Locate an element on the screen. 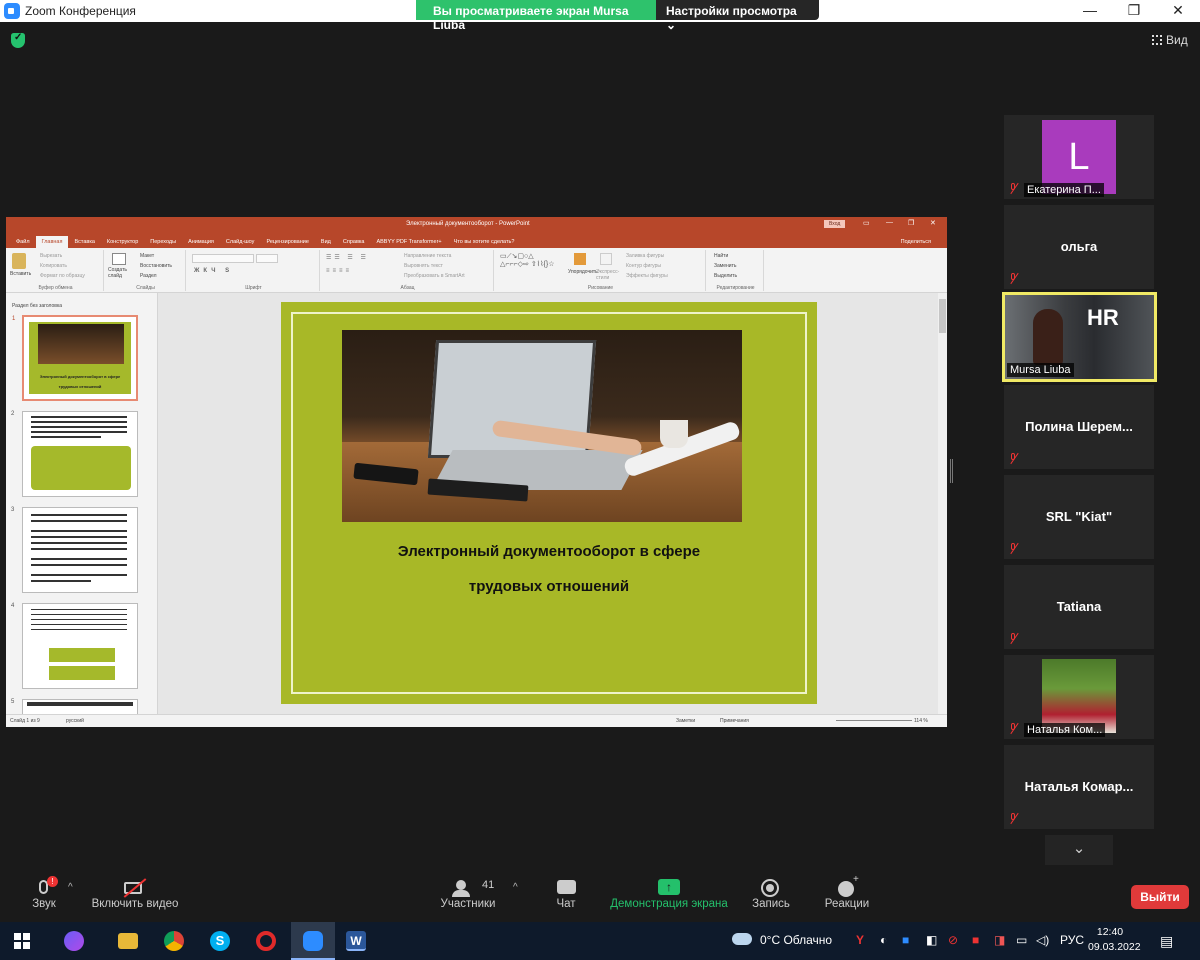 Image resolution: width=1200 pixels, height=960 pixels. reset-label: Восстановить is located at coordinates (156, 266).